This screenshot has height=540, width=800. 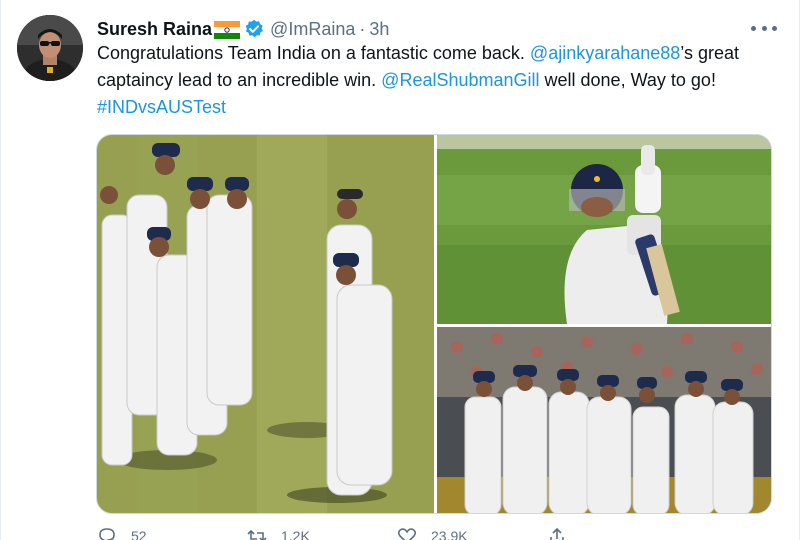 I want to click on avatar, so click(x=50, y=48).